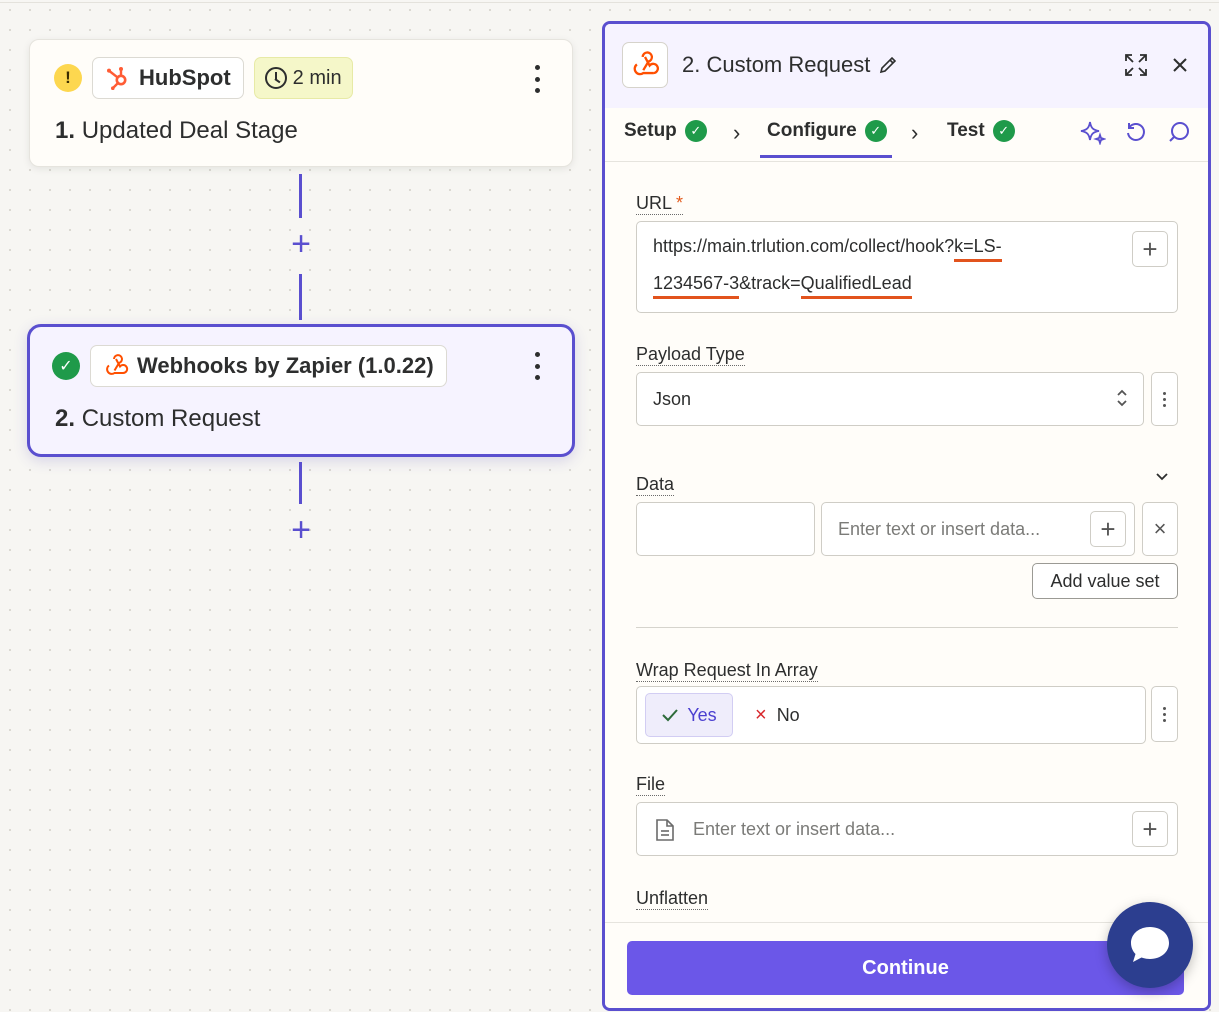 The height and width of the screenshot is (1012, 1219). What do you see at coordinates (1136, 65) in the screenshot?
I see `expand-icon` at bounding box center [1136, 65].